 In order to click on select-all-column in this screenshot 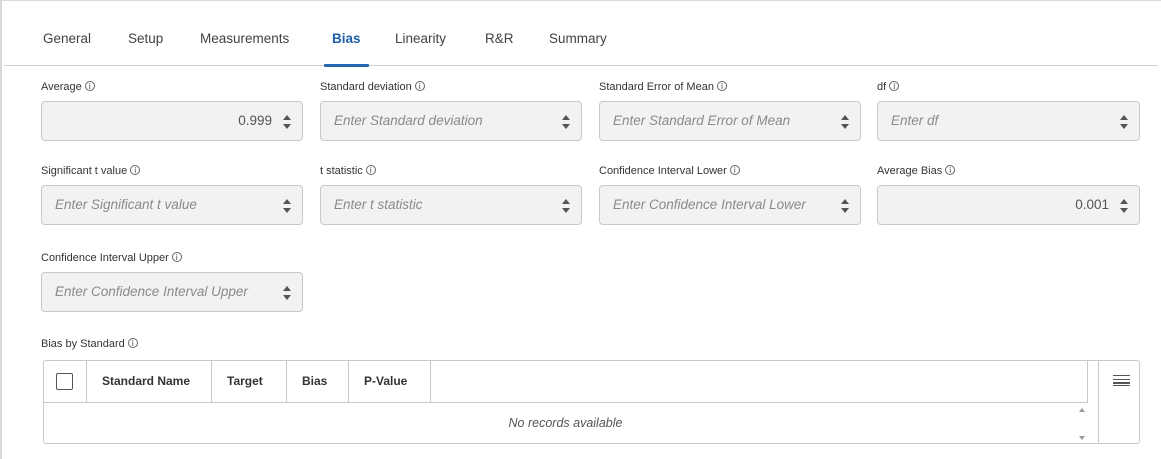, I will do `click(65, 381)`.